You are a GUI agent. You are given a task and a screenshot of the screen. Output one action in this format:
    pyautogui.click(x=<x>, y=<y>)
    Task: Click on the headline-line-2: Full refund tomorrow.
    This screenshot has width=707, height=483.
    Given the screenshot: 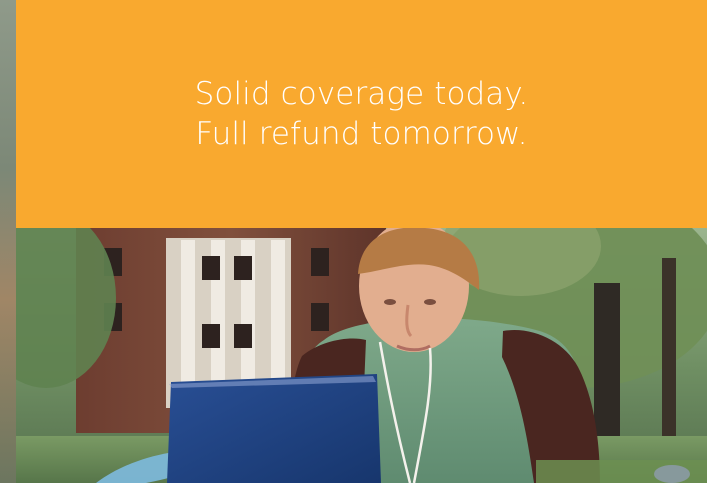 What is the action you would take?
    pyautogui.click(x=361, y=134)
    